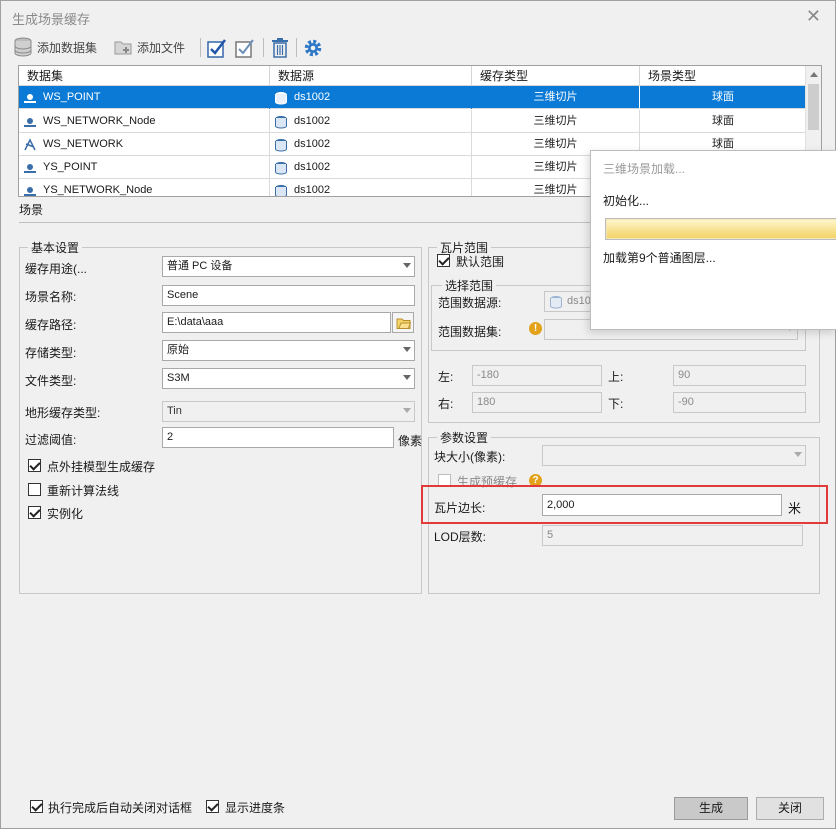 Image resolution: width=836 pixels, height=829 pixels. I want to click on top-label: 上:, so click(616, 377).